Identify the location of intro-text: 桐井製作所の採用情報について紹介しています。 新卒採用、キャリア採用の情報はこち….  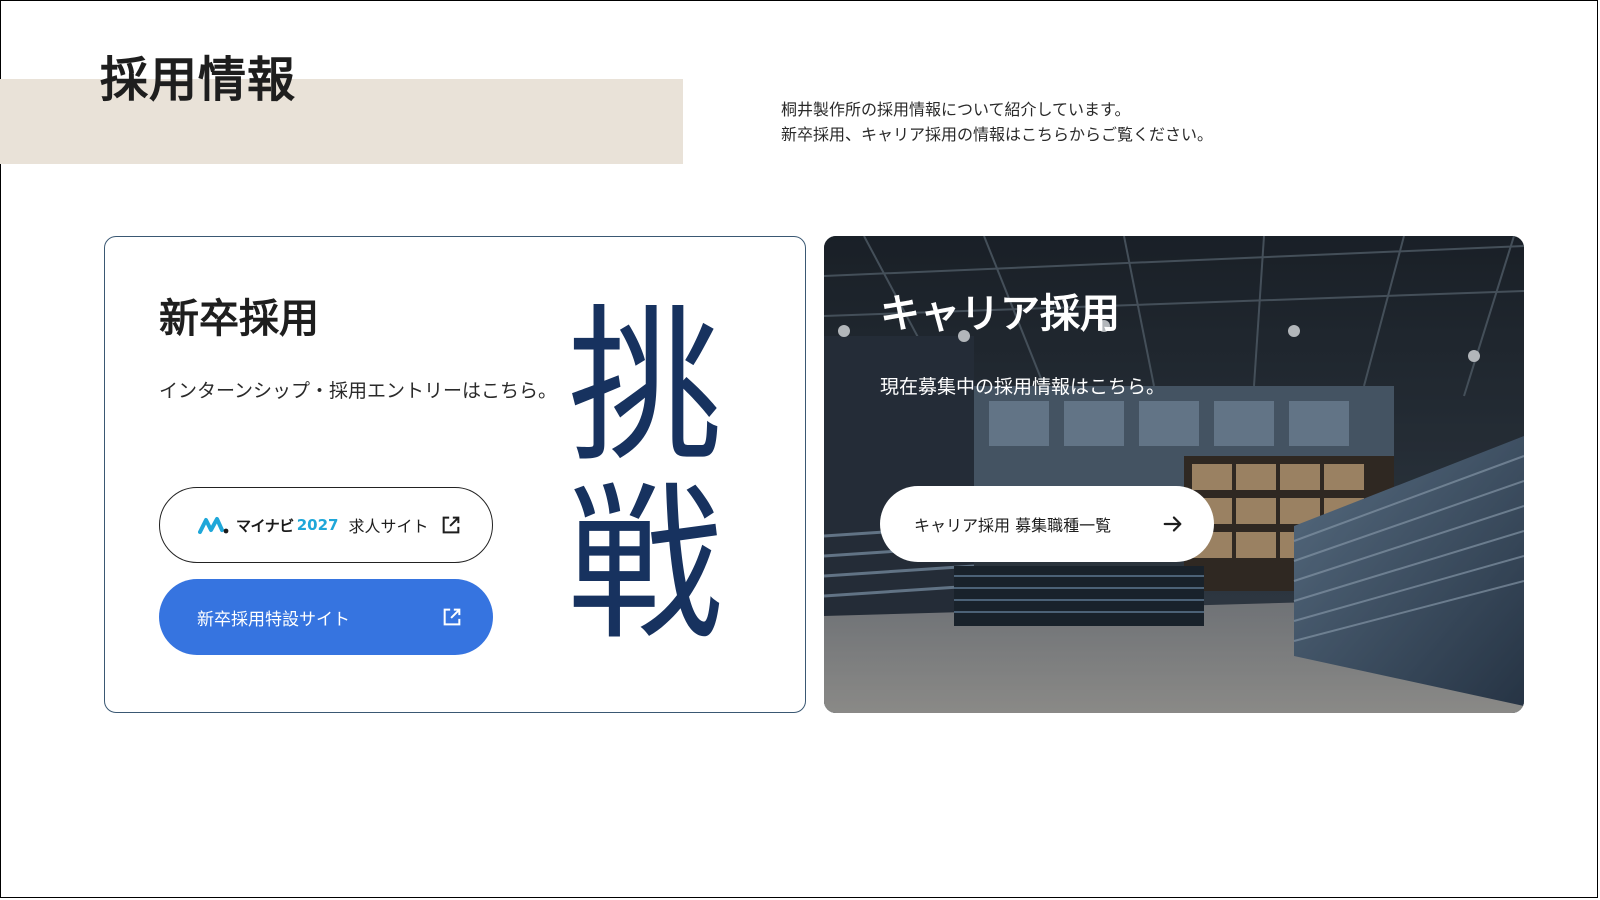
(997, 122).